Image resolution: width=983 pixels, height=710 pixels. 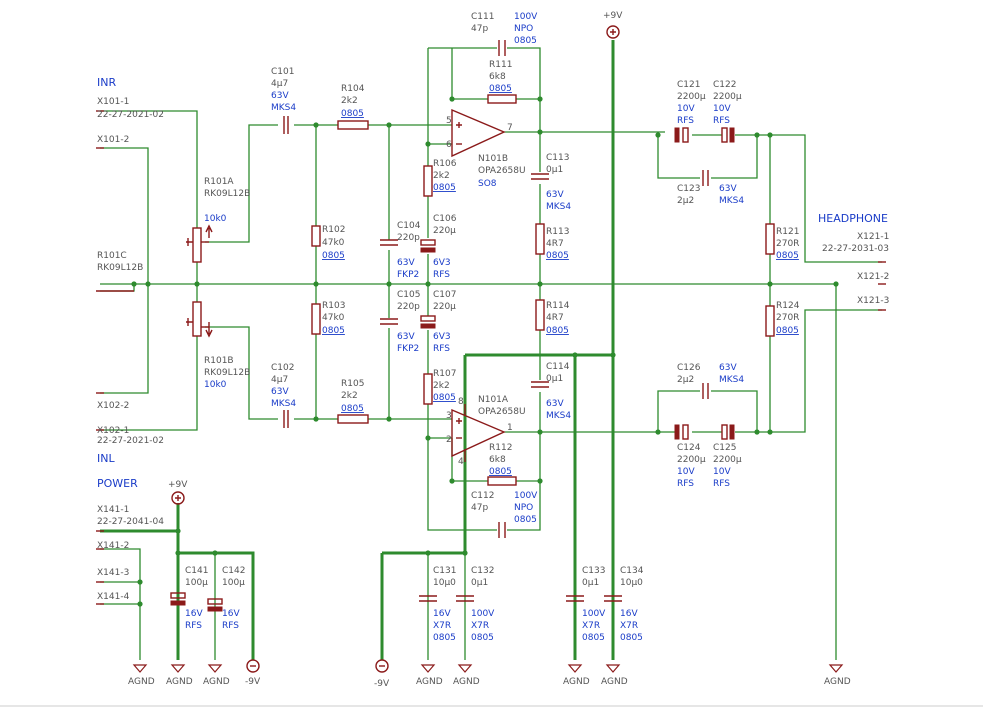 I want to click on label-r121: R121, so click(x=787, y=232).